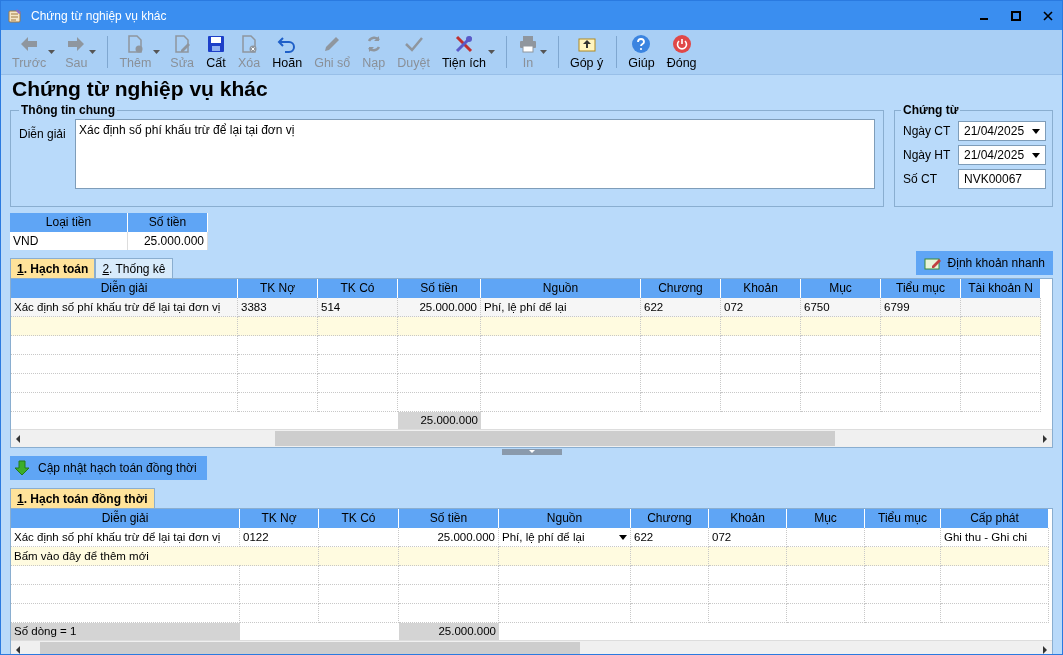 The height and width of the screenshot is (655, 1063). Describe the element at coordinates (565, 537) in the screenshot. I see `dropdown-cell: Phí, lệ phí để lại` at that location.